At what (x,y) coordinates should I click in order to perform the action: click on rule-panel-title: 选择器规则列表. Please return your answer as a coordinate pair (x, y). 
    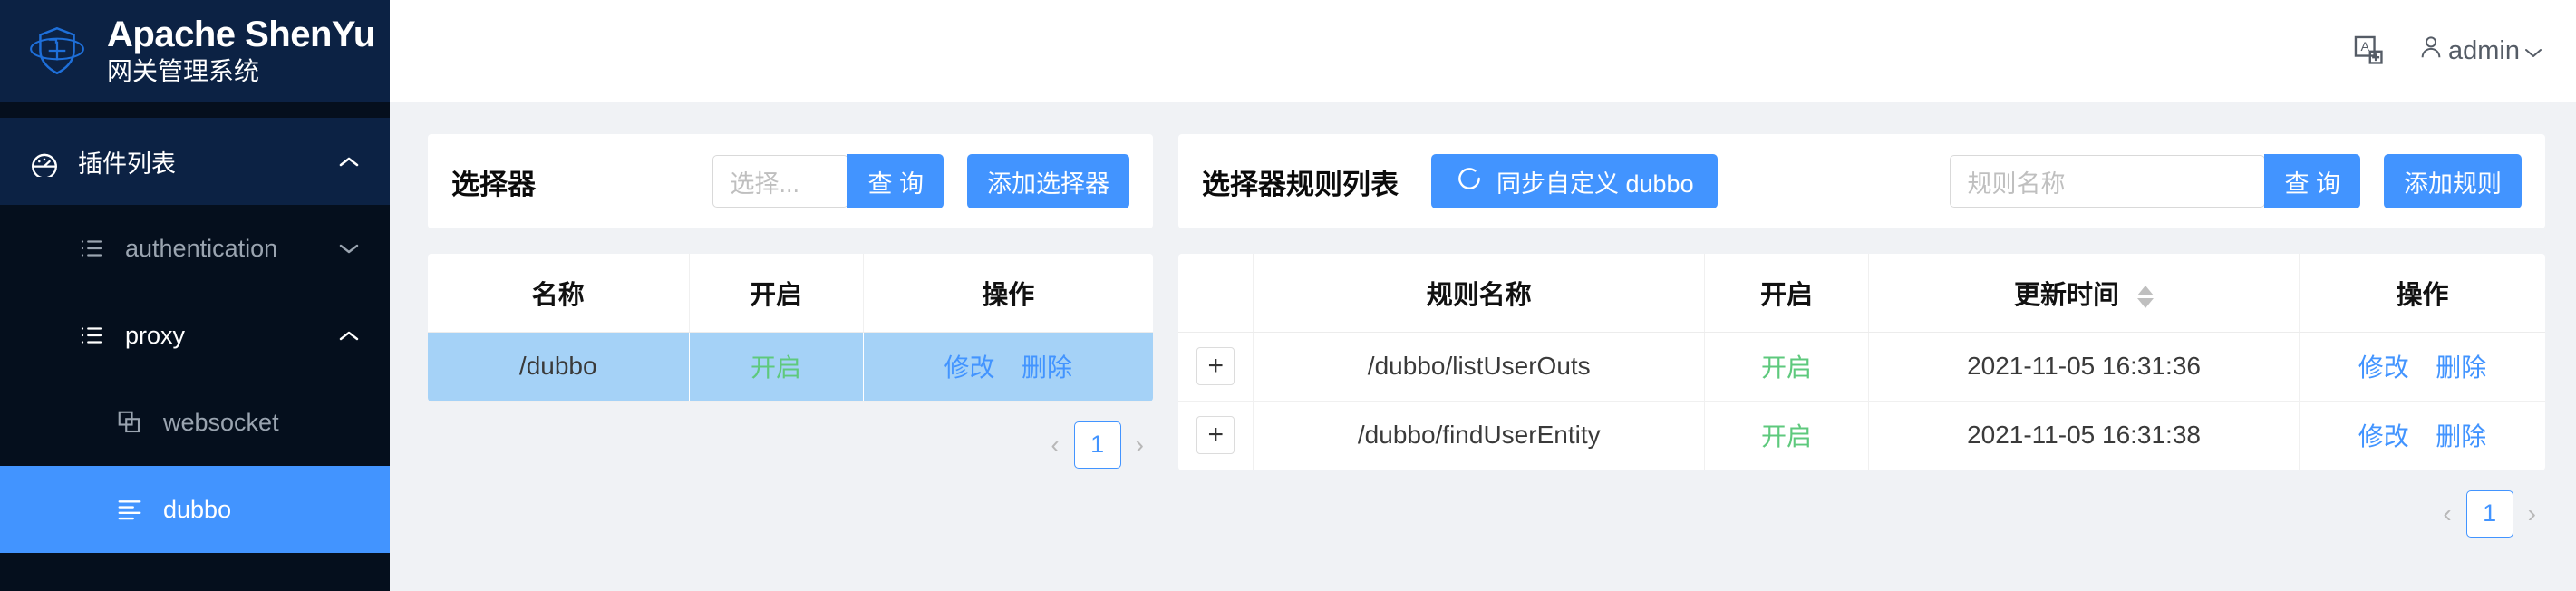
    Looking at the image, I should click on (1300, 184).